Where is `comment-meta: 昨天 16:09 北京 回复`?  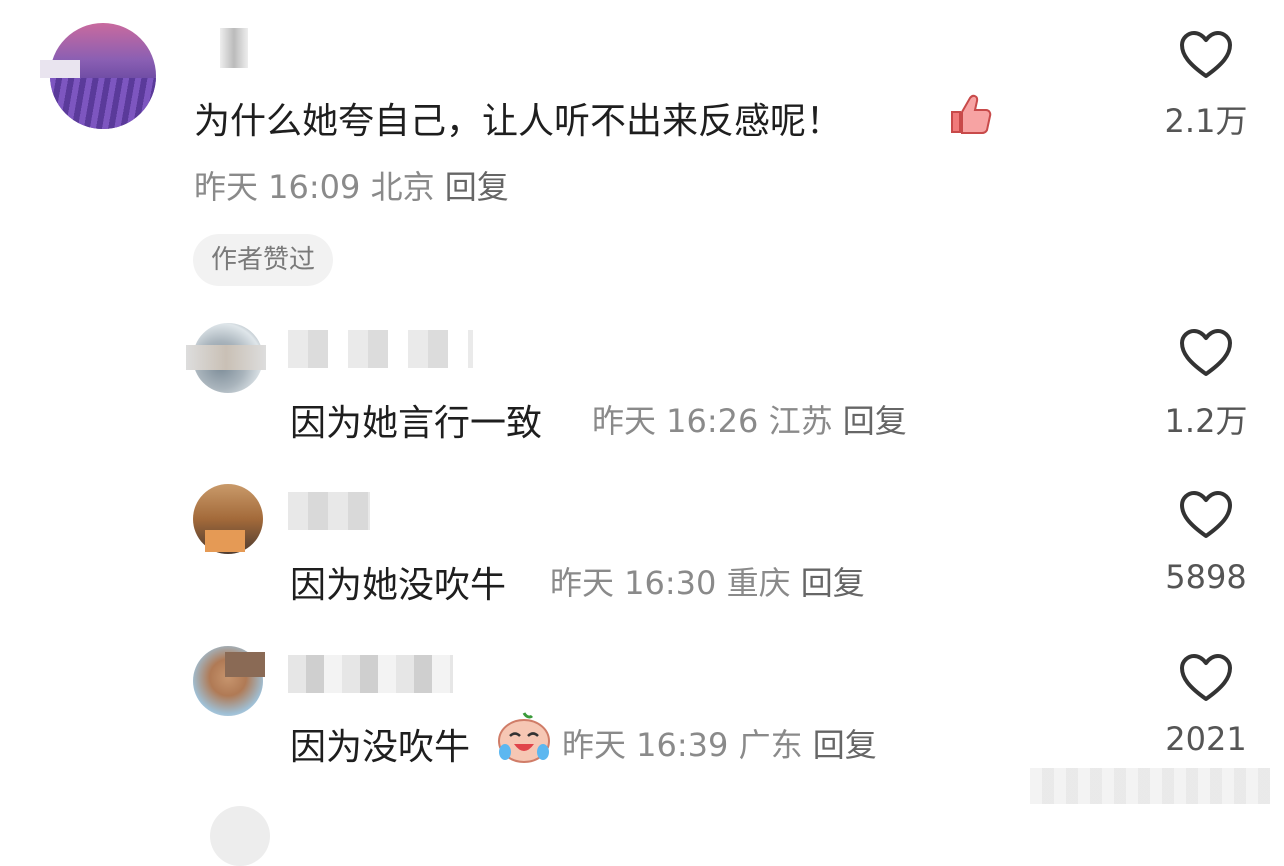
comment-meta: 昨天 16:09 北京 回复 is located at coordinates (351, 187).